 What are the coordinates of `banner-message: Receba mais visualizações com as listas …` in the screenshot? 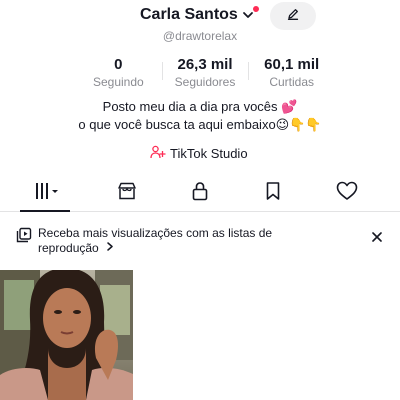 It's located at (155, 240).